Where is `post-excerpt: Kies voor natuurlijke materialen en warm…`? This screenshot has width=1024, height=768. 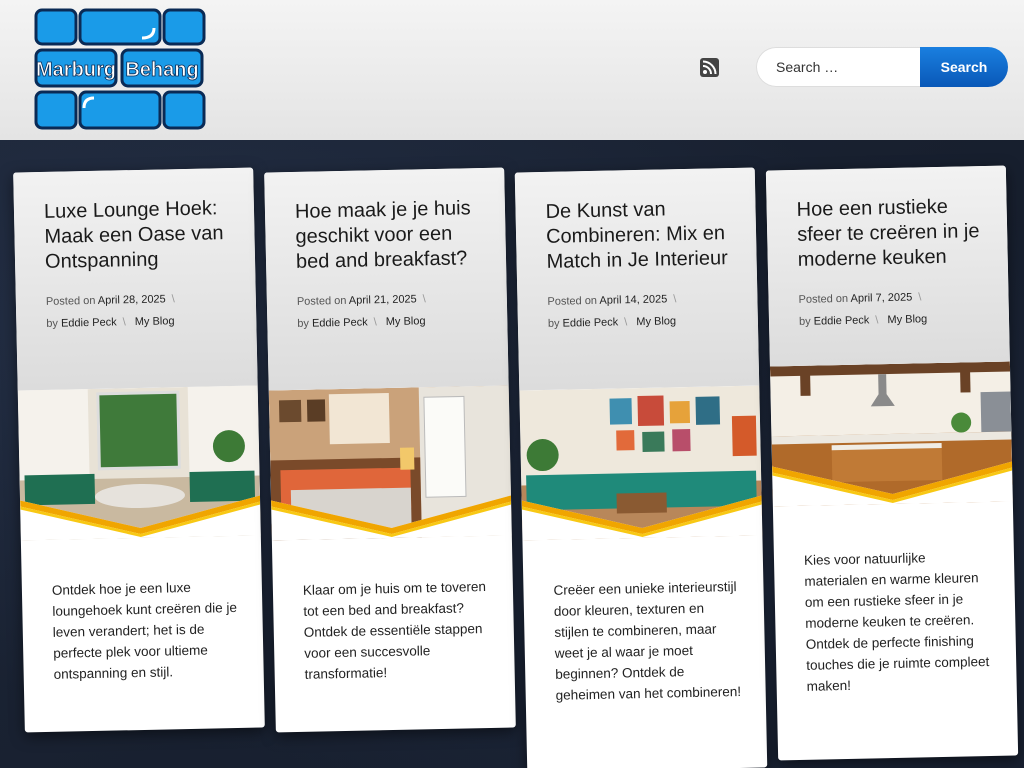 post-excerpt: Kies voor natuurlijke materialen en warm… is located at coordinates (896, 622).